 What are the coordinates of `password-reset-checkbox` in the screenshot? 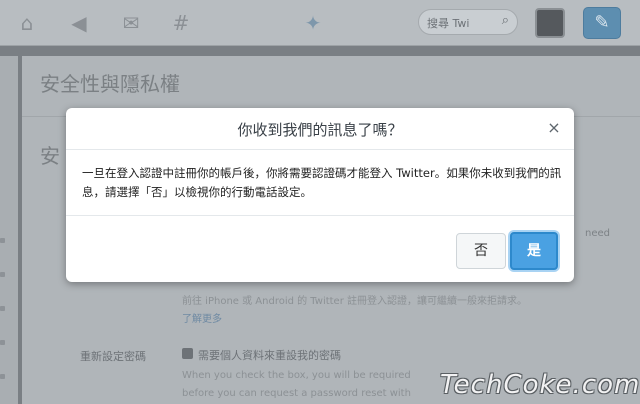 It's located at (187, 353).